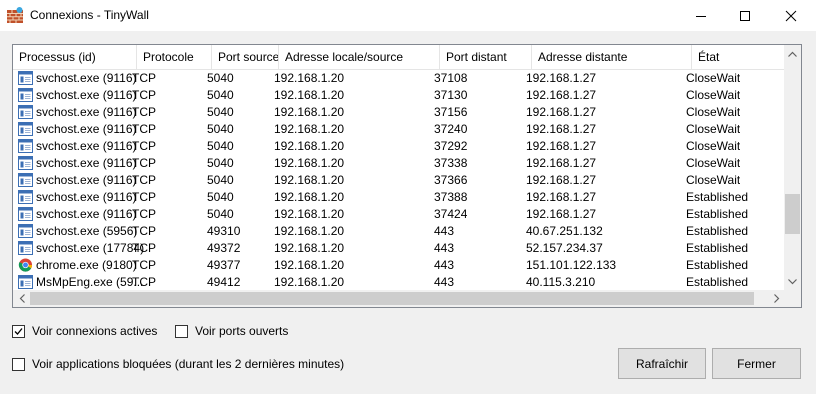 This screenshot has width=816, height=394. What do you see at coordinates (451, 197) in the screenshot?
I see `cell-remote-port: 37388` at bounding box center [451, 197].